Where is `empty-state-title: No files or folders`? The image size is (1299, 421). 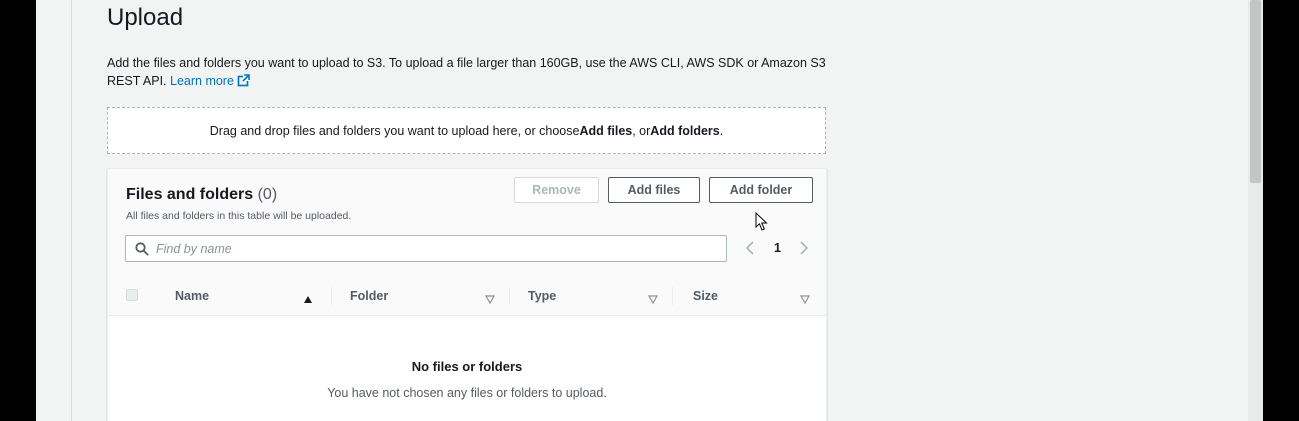
empty-state-title: No files or folders is located at coordinates (467, 366).